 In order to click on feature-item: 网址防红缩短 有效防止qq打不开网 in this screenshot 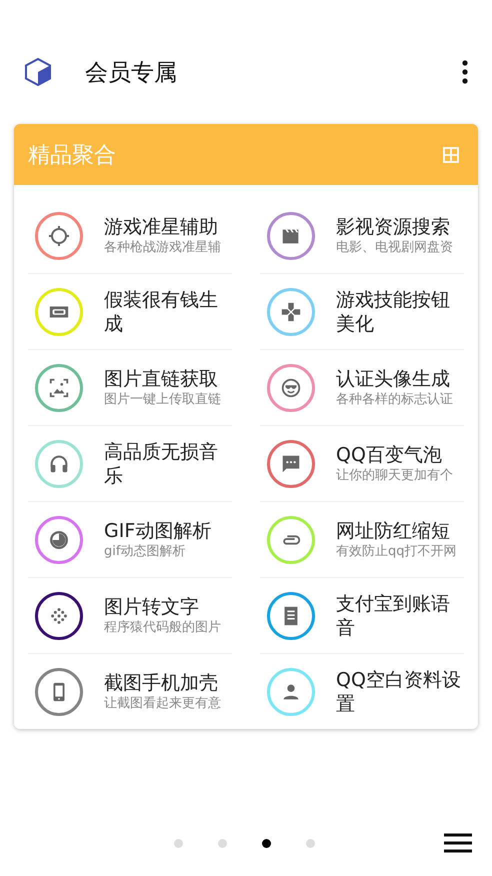, I will do `click(362, 540)`.